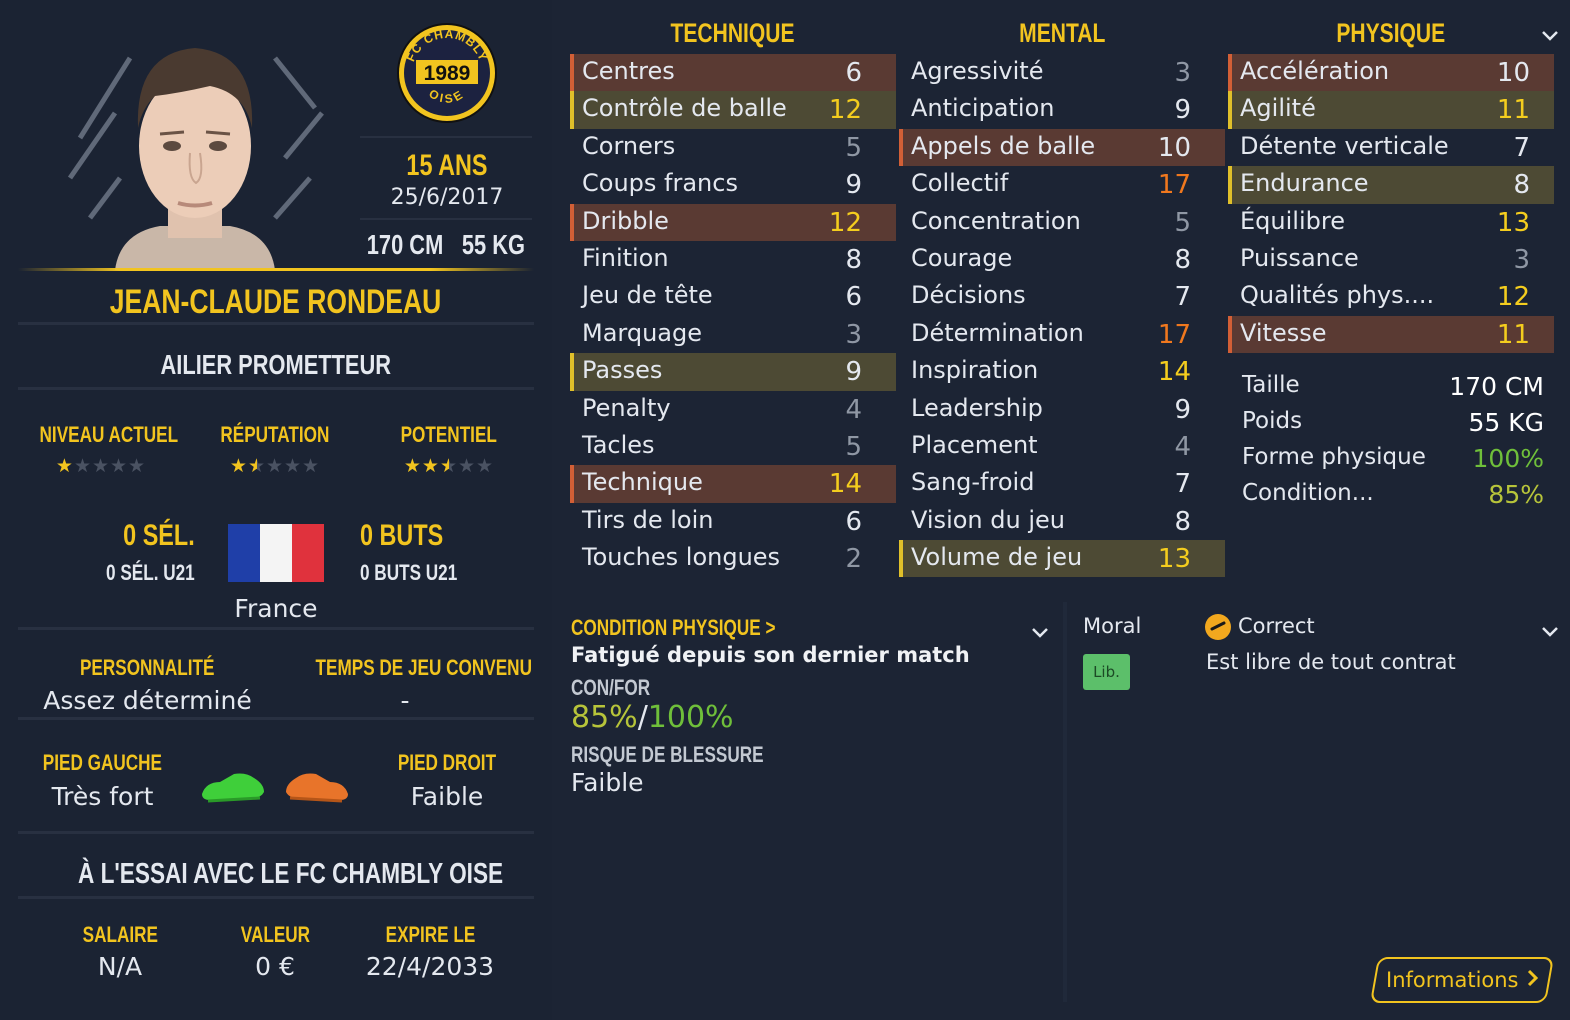 Image resolution: width=1570 pixels, height=1020 pixels. Describe the element at coordinates (1062, 184) in the screenshot. I see `attribute-row: Collectif 17` at that location.